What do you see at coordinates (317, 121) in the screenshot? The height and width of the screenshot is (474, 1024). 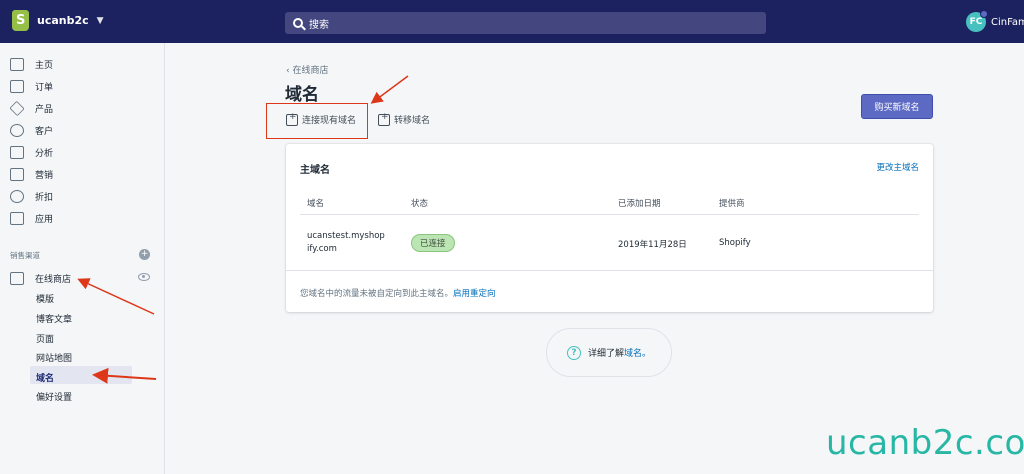 I see `annotation-highlight-box` at bounding box center [317, 121].